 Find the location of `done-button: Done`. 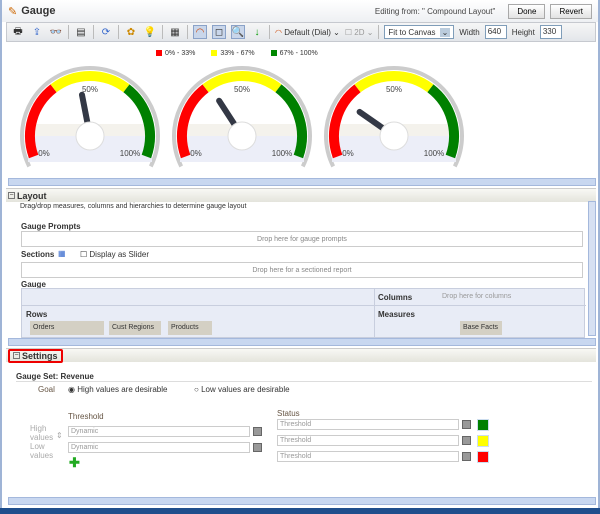

done-button: Done is located at coordinates (527, 11).